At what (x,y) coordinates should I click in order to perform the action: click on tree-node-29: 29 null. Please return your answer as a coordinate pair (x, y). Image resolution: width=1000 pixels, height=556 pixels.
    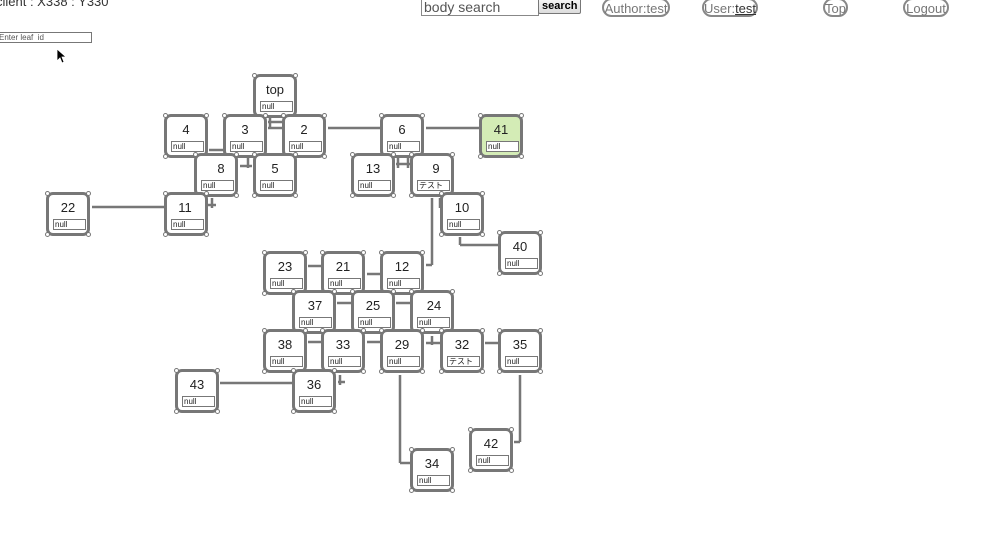
    Looking at the image, I should click on (402, 351).